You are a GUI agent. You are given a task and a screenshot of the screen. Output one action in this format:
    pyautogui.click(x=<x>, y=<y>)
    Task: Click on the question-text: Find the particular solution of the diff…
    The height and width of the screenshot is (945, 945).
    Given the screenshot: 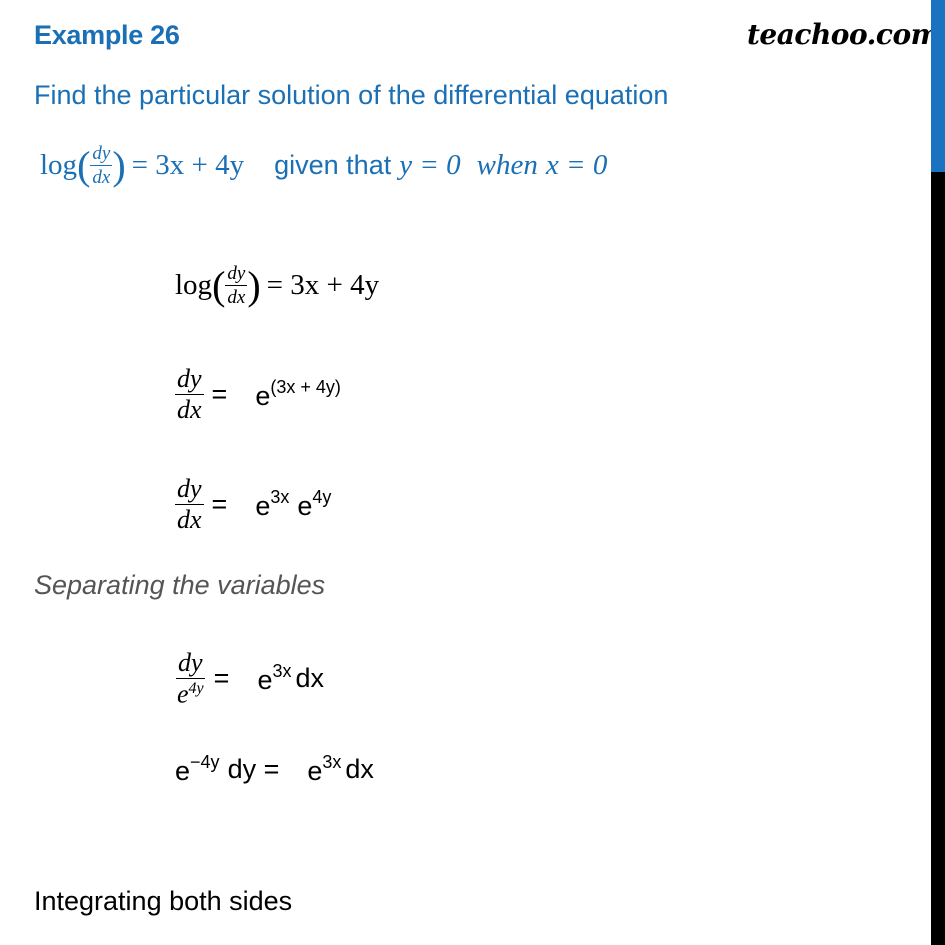 What is the action you would take?
    pyautogui.click(x=351, y=95)
    